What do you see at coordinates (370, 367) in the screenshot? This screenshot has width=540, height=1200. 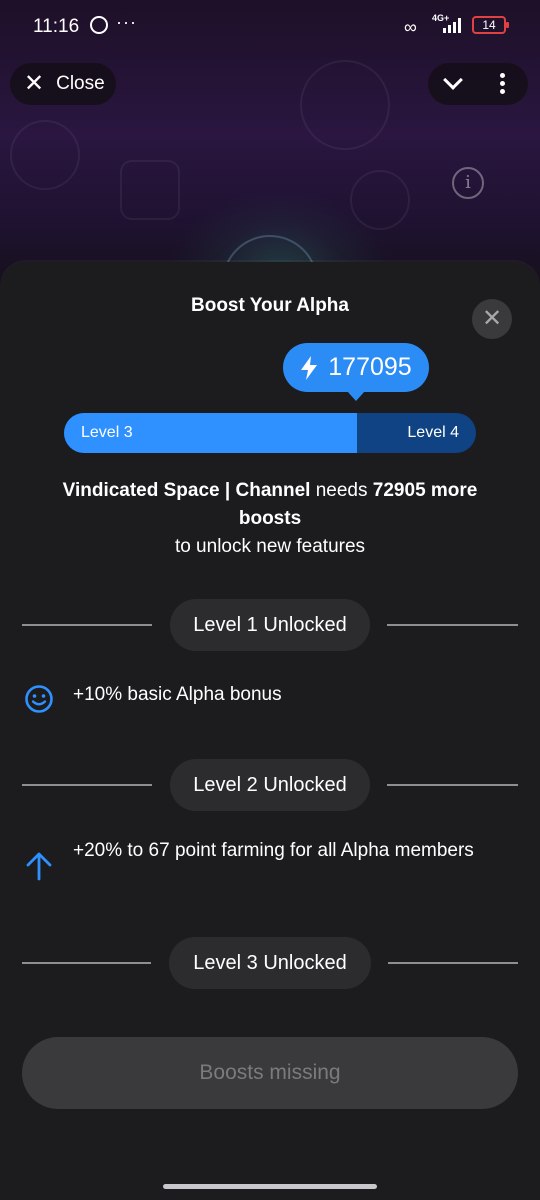 I see `boost-count: 177095` at bounding box center [370, 367].